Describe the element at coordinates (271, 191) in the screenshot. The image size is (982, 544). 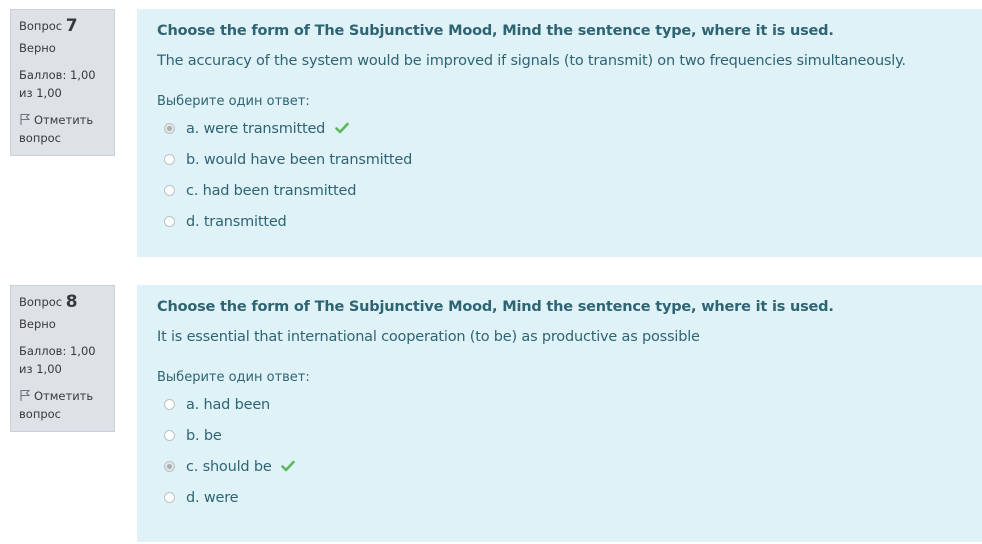
I see `option-label: c. had been transmitted` at that location.